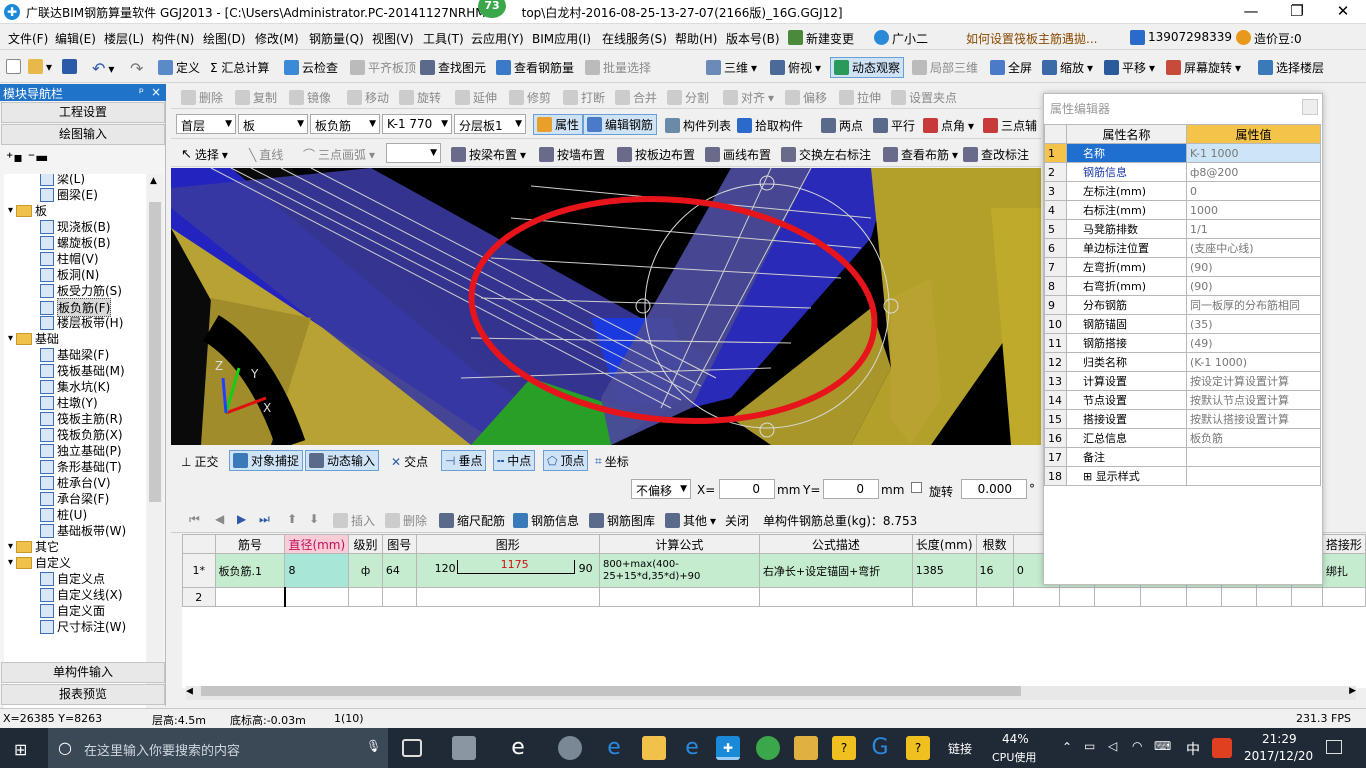  Describe the element at coordinates (806, 97) in the screenshot. I see `offset-button: 偏移` at that location.